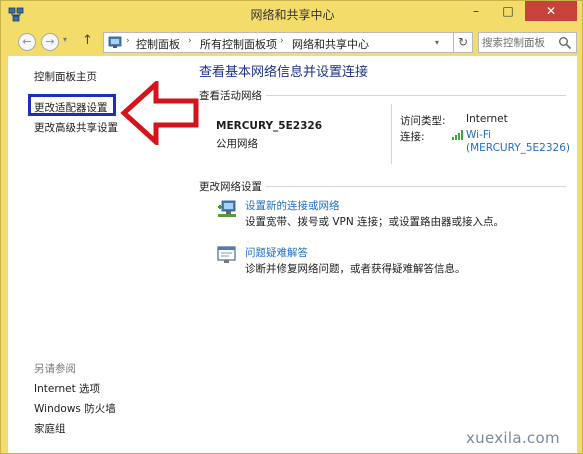 The image size is (583, 454). I want to click on address-history-chevron-icon: ▾, so click(437, 42).